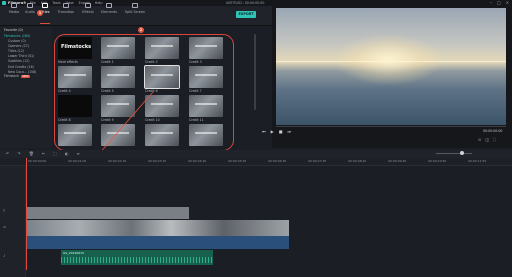  What do you see at coordinates (13, 221) in the screenshot?
I see `track-headers: T ▭ ♪` at bounding box center [13, 221].